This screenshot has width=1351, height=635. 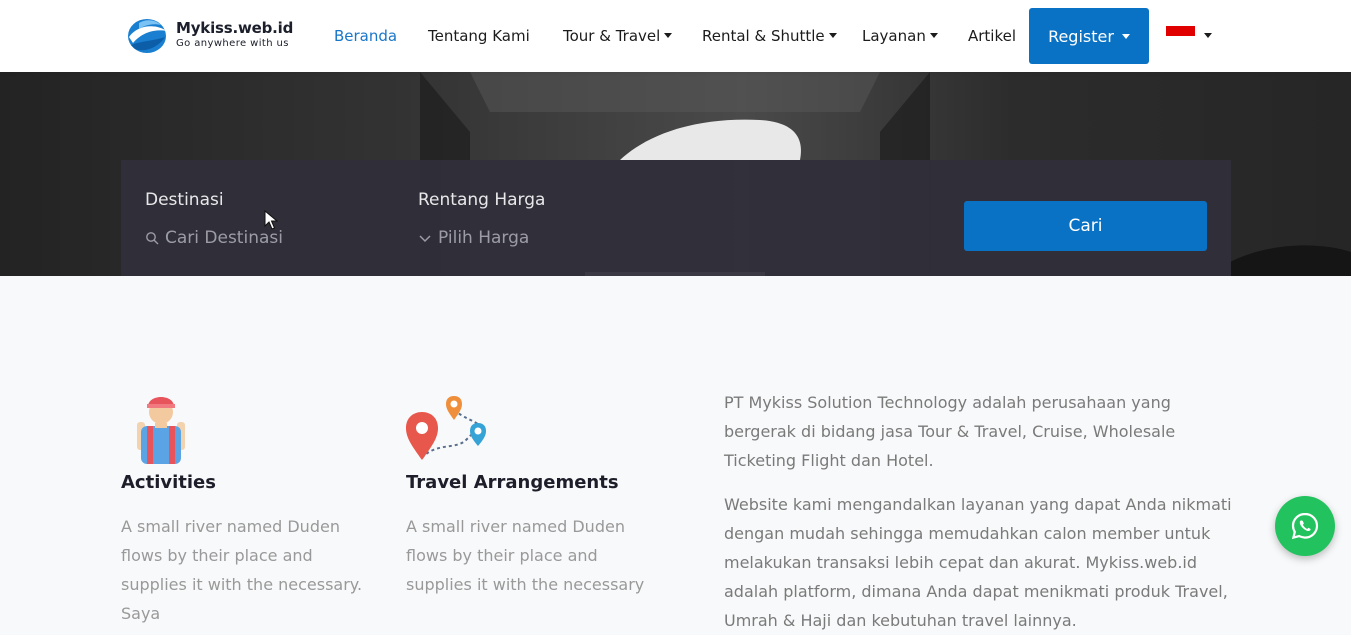 I want to click on brand-tagline: Go anywhere with us, so click(x=232, y=43).